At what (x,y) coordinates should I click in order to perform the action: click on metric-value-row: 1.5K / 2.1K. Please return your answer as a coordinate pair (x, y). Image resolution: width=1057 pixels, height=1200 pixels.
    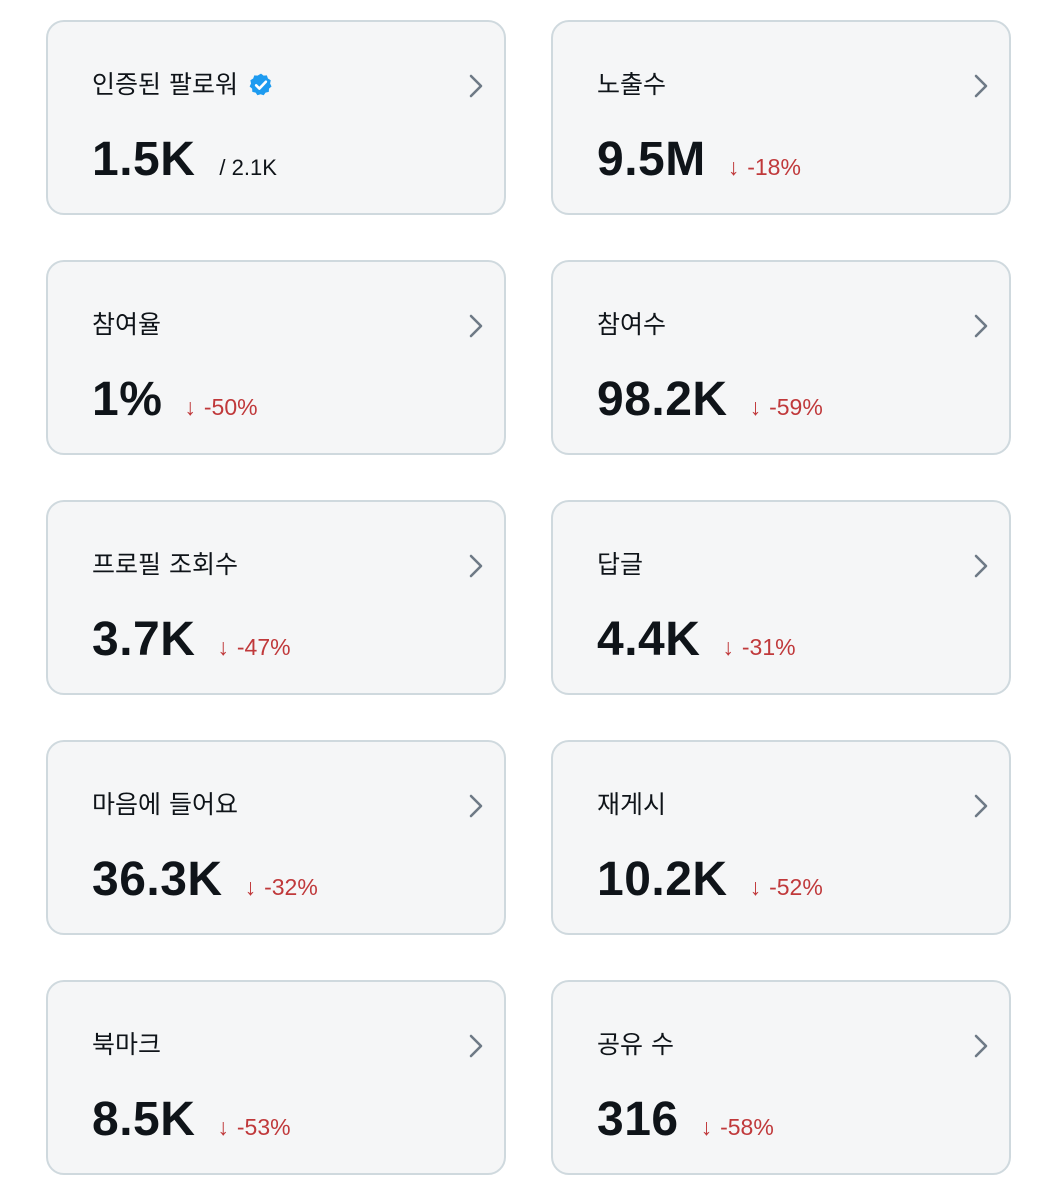
    Looking at the image, I should click on (184, 160).